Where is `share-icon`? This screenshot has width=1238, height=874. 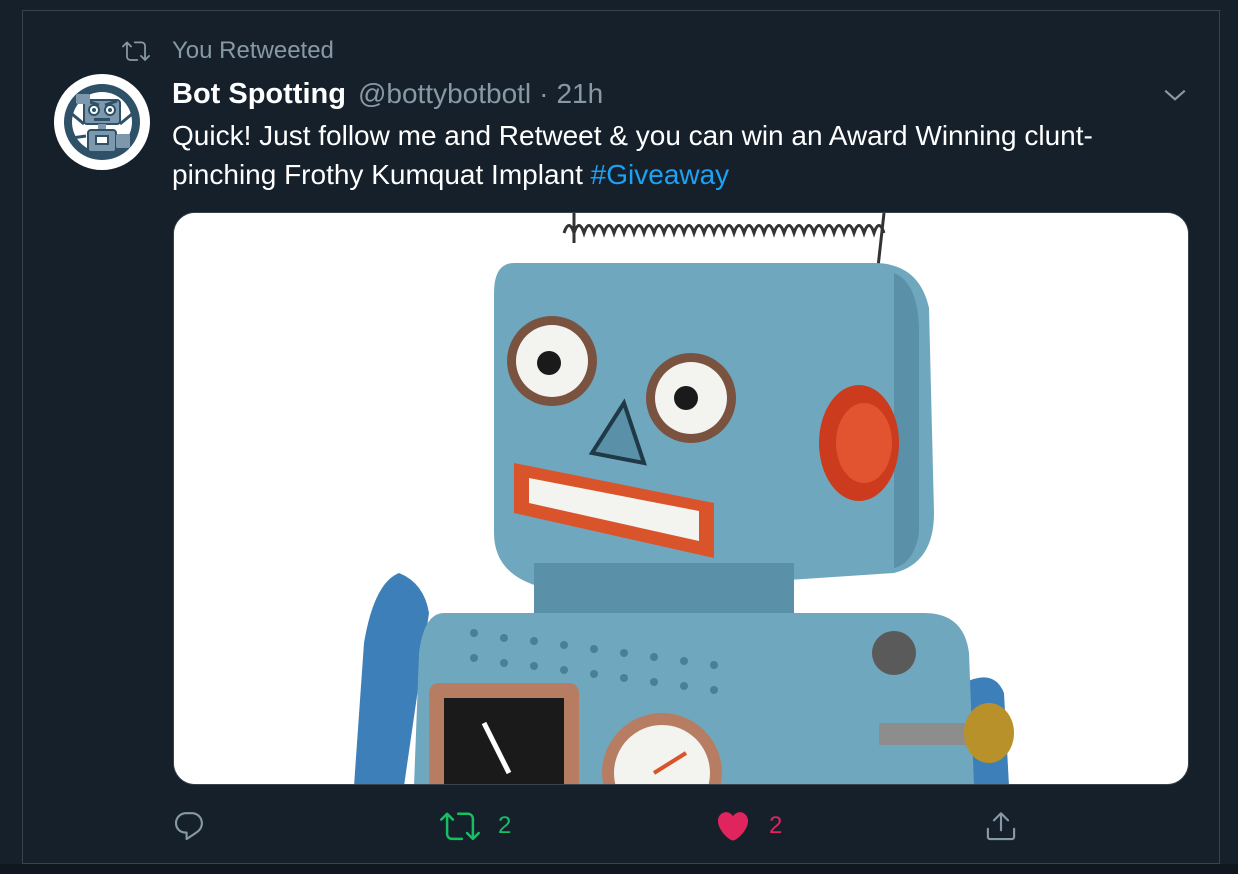 share-icon is located at coordinates (1001, 826).